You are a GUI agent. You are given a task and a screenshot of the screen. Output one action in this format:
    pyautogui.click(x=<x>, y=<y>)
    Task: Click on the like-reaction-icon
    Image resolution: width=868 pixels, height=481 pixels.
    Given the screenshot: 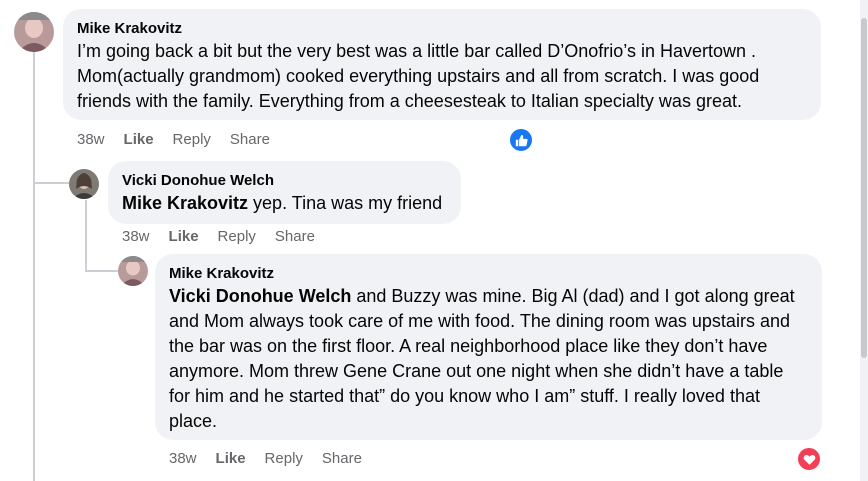 What is the action you would take?
    pyautogui.click(x=521, y=140)
    